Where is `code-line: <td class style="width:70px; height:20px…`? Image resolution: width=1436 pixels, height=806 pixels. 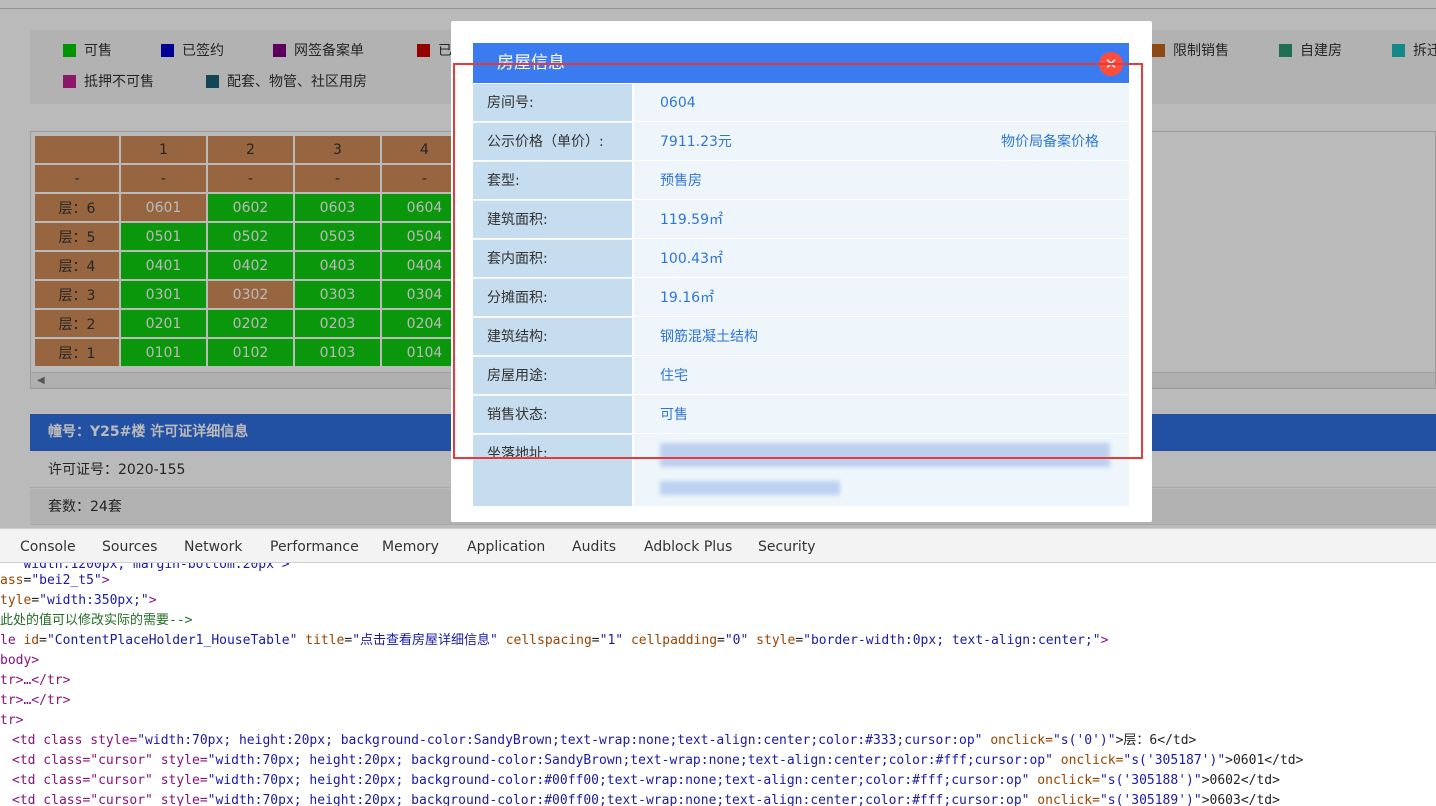 code-line: <td class style="width:70px; height:20px… is located at coordinates (604, 741).